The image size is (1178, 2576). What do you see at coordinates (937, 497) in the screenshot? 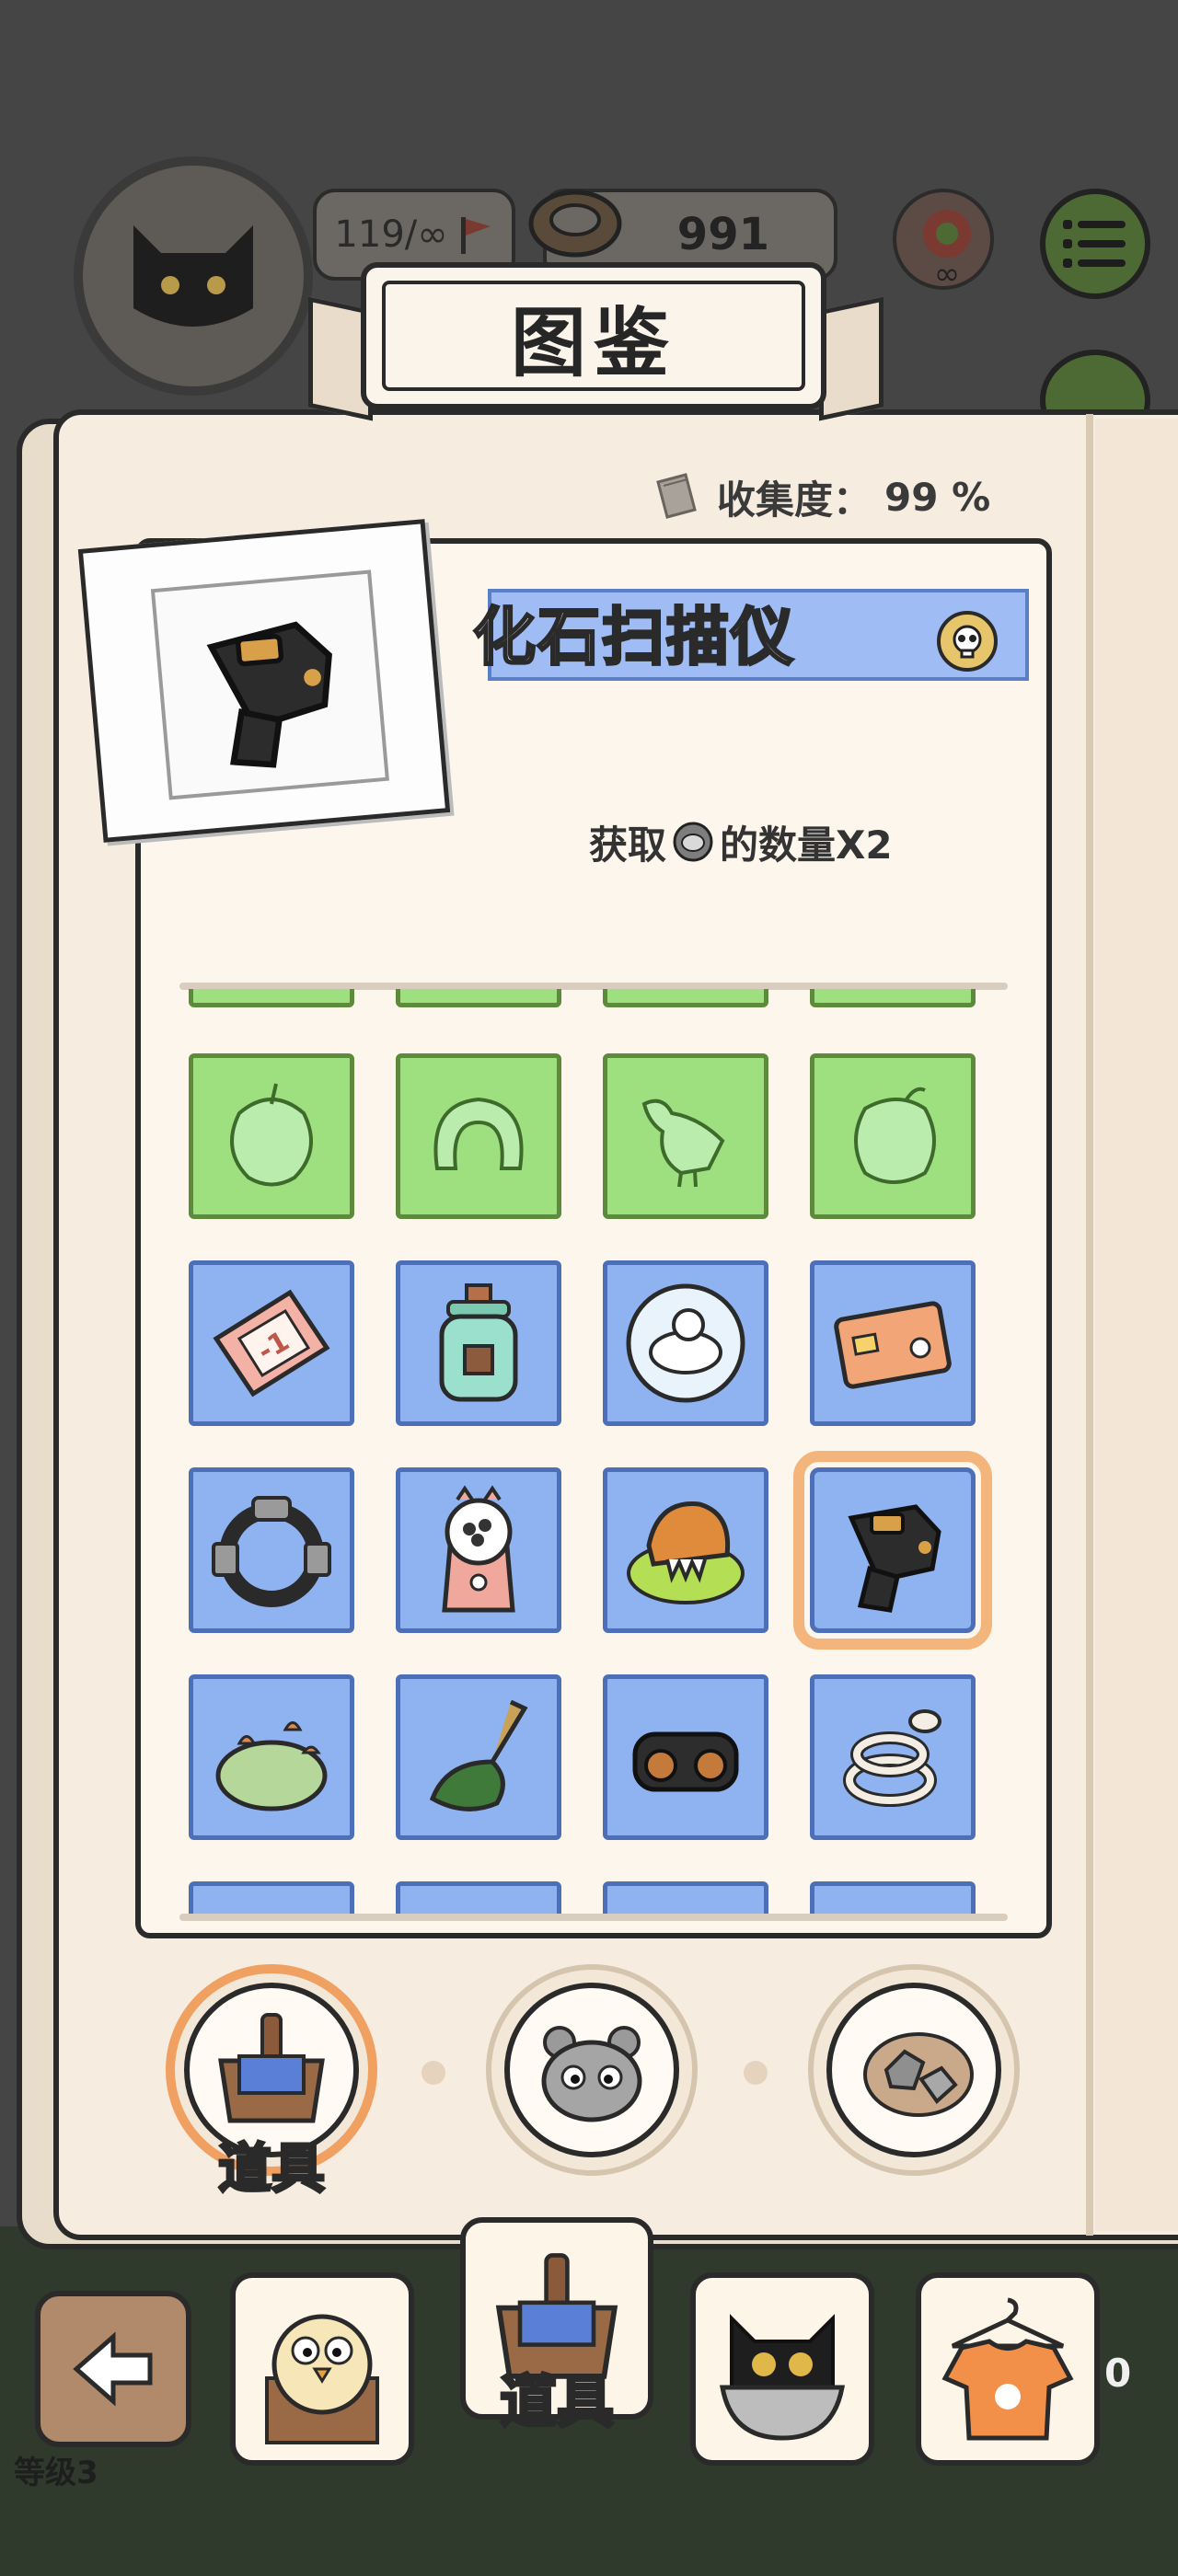
I see `collection-value: 99 %` at bounding box center [937, 497].